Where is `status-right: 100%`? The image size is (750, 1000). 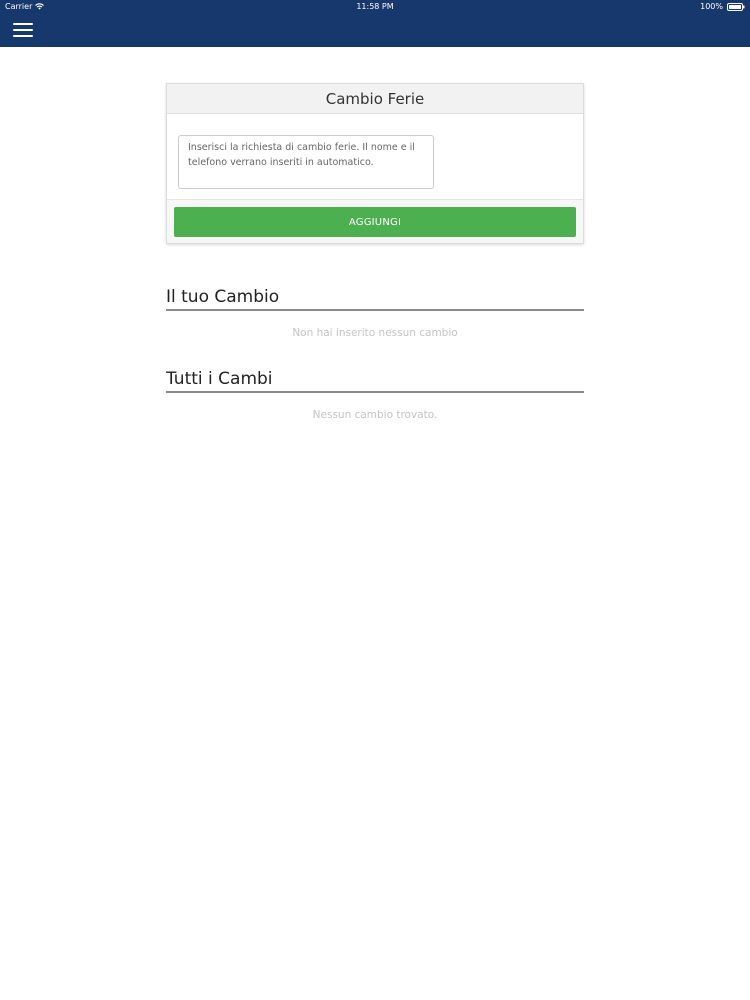 status-right: 100% is located at coordinates (722, 6).